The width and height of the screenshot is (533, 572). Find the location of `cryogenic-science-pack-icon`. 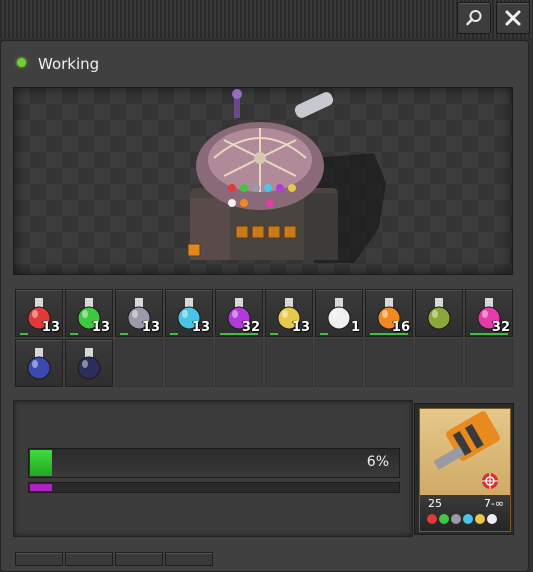

cryogenic-science-pack-icon is located at coordinates (39, 364).